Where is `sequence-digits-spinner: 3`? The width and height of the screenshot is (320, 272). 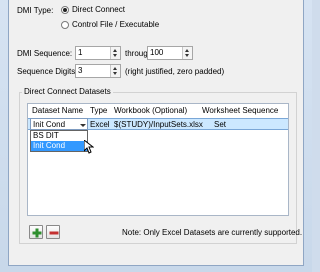 sequence-digits-spinner: 3 is located at coordinates (98, 71).